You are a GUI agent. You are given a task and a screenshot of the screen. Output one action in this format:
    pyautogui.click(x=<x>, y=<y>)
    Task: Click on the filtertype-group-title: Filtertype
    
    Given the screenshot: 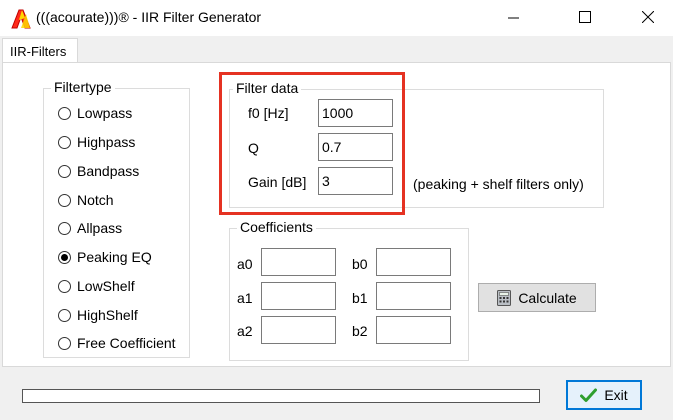 What is the action you would take?
    pyautogui.click(x=83, y=87)
    